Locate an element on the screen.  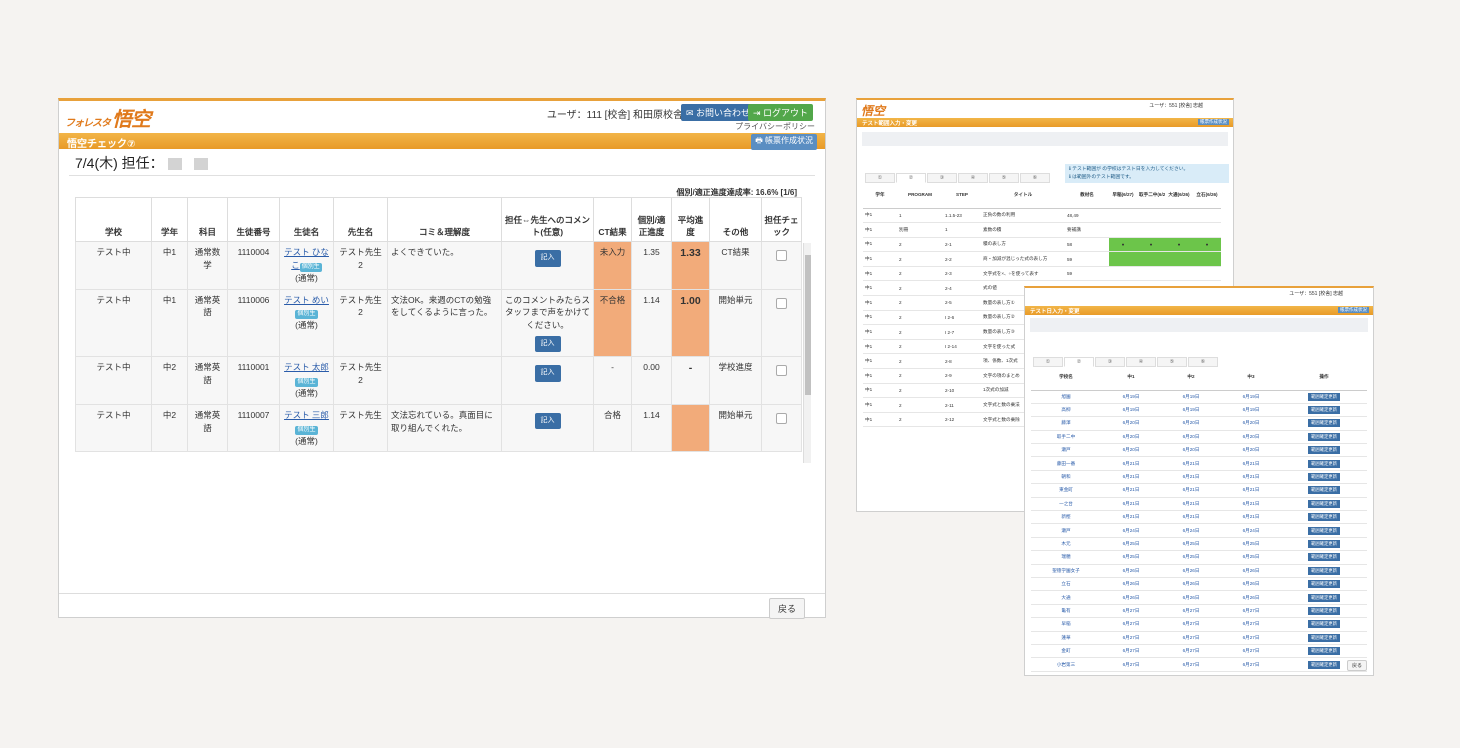
privacy-link: プライバシーポリシー is located at coordinates (775, 126).